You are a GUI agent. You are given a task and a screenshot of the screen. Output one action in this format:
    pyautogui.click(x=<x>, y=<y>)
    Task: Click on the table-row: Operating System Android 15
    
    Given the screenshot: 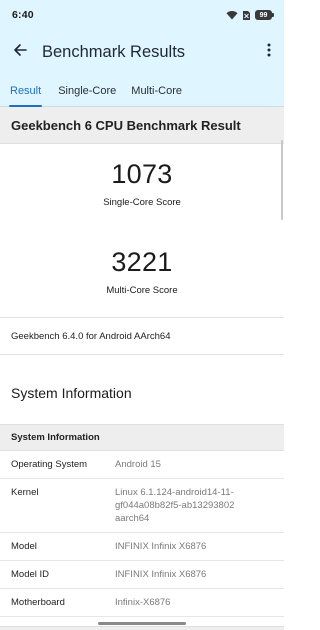 What is the action you would take?
    pyautogui.click(x=142, y=465)
    